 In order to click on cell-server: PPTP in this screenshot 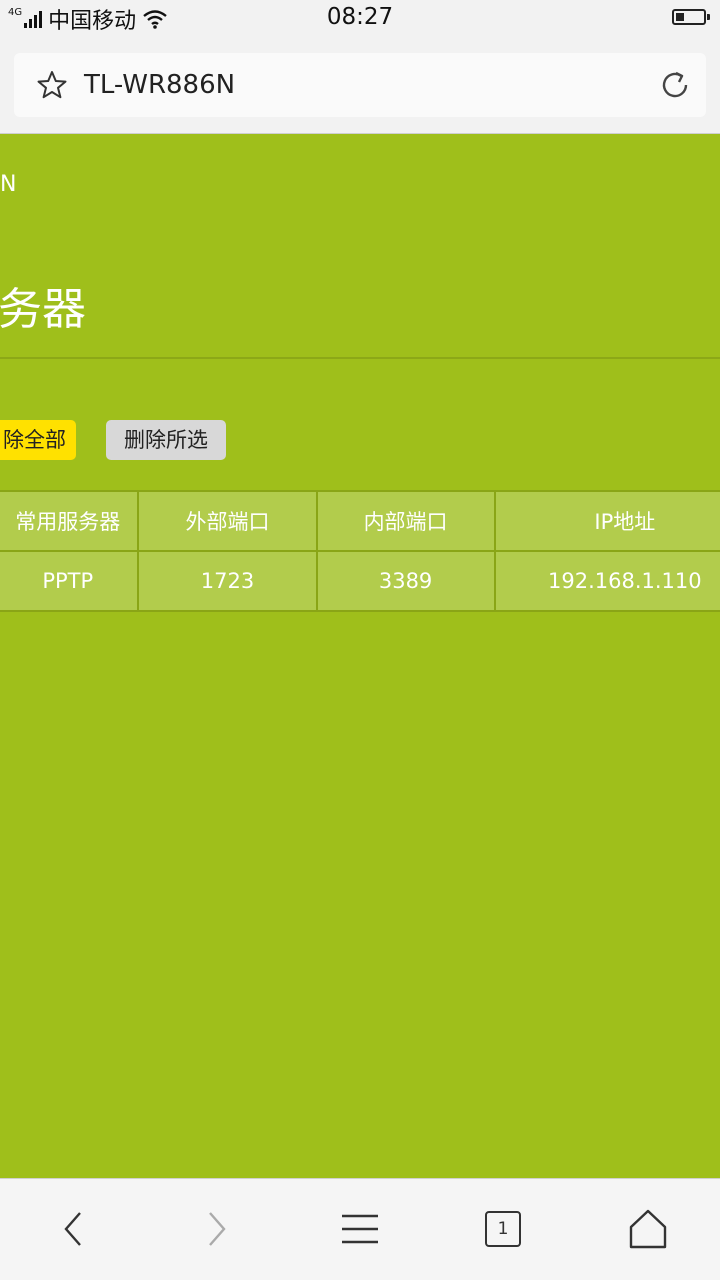, I will do `click(70, 581)`.